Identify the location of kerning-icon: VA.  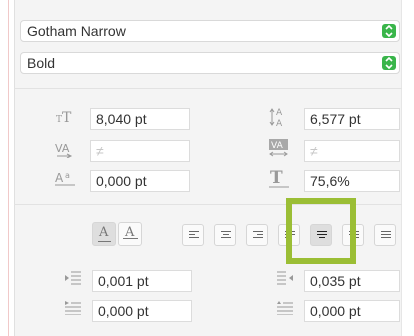
(65, 151).